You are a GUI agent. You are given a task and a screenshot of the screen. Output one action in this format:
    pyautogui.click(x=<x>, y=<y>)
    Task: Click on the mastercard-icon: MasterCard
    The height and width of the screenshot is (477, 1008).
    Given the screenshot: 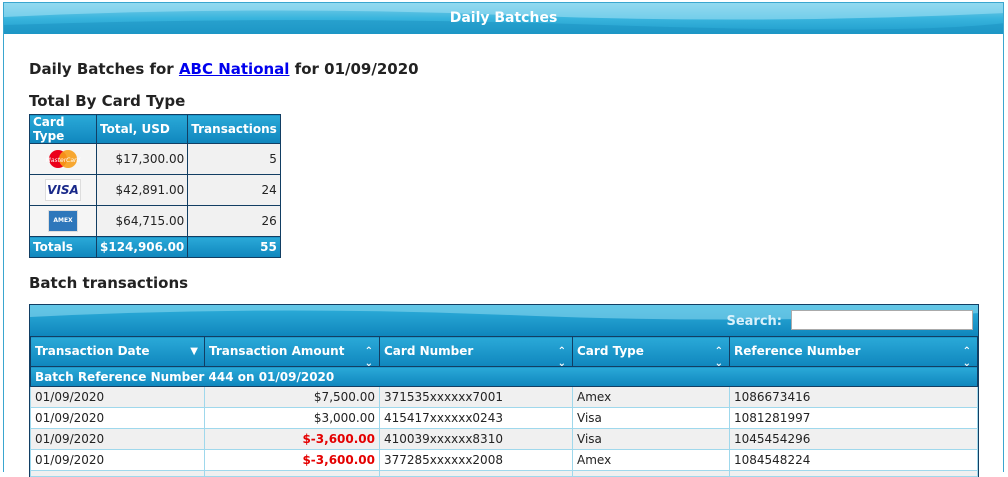 What is the action you would take?
    pyautogui.click(x=63, y=159)
    